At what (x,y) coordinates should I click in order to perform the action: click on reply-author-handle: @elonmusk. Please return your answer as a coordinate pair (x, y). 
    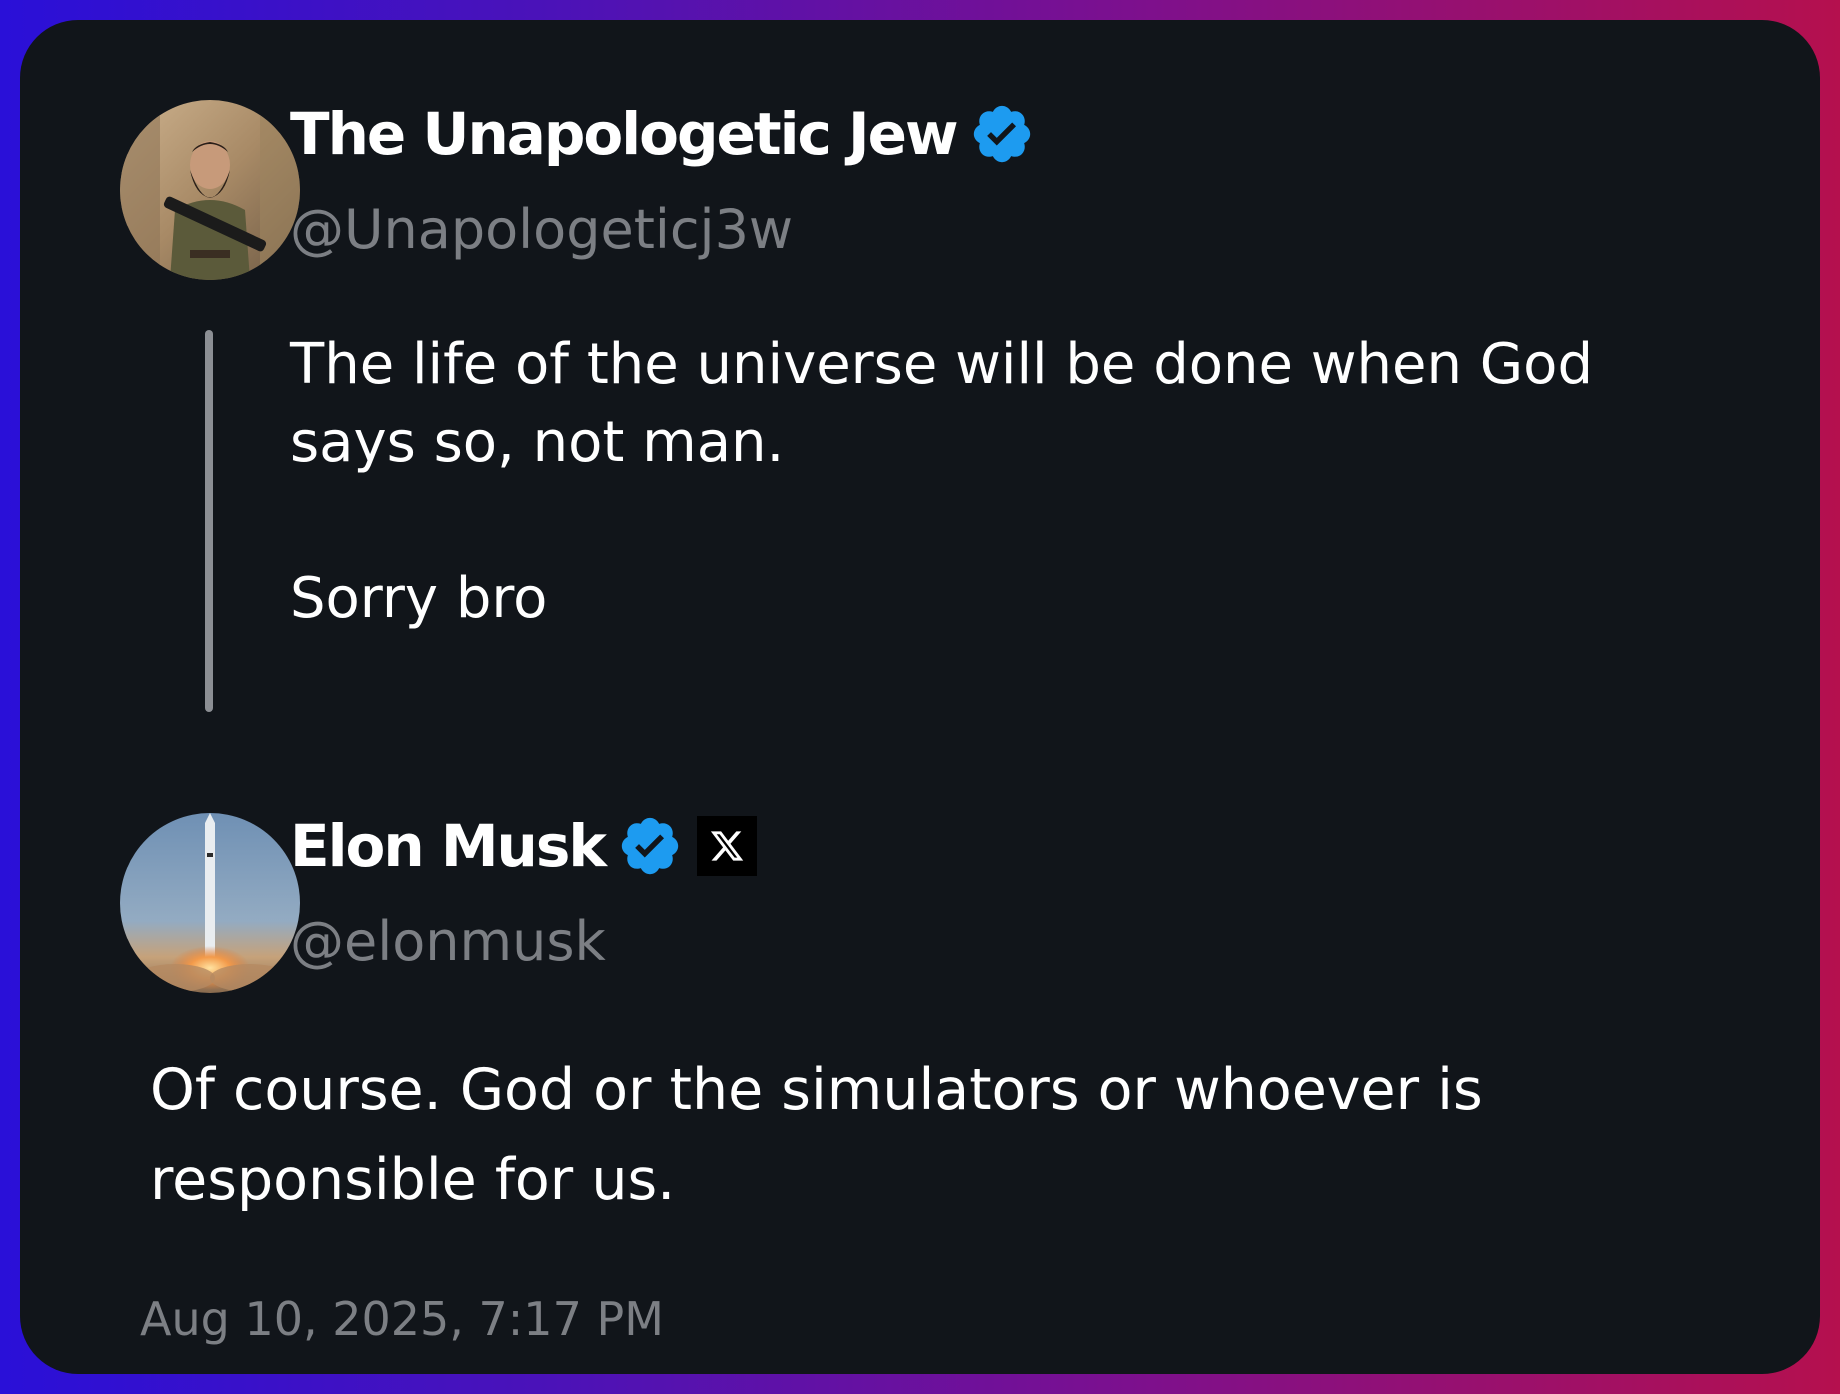
    Looking at the image, I should click on (448, 942).